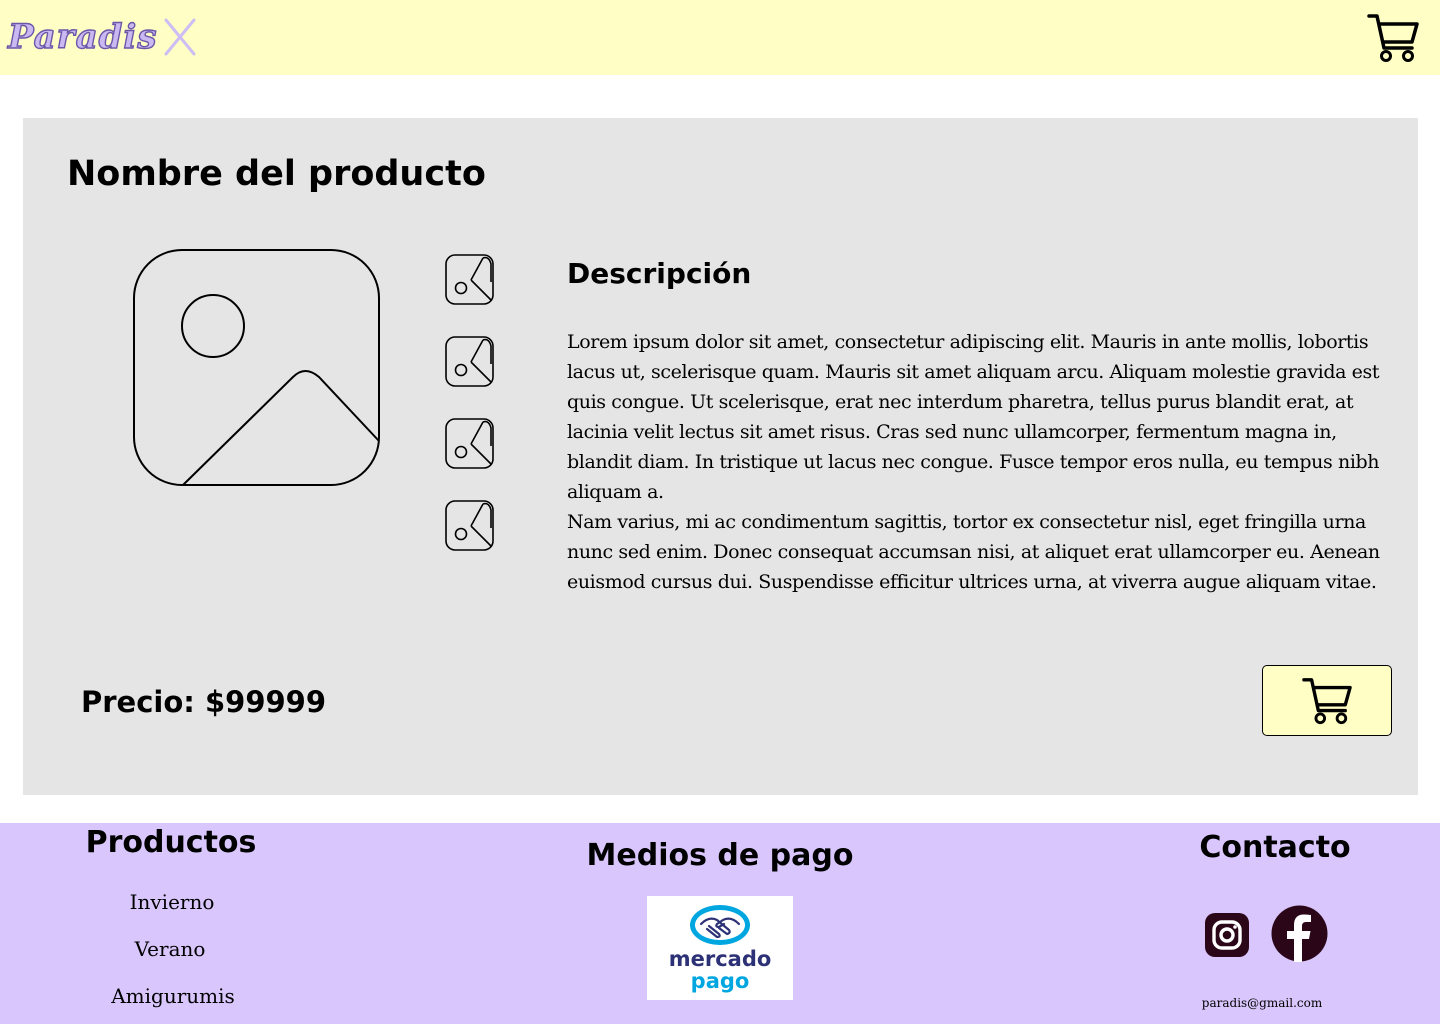 This screenshot has width=1440, height=1024. What do you see at coordinates (720, 855) in the screenshot?
I see `payment-heading: Medios de pago` at bounding box center [720, 855].